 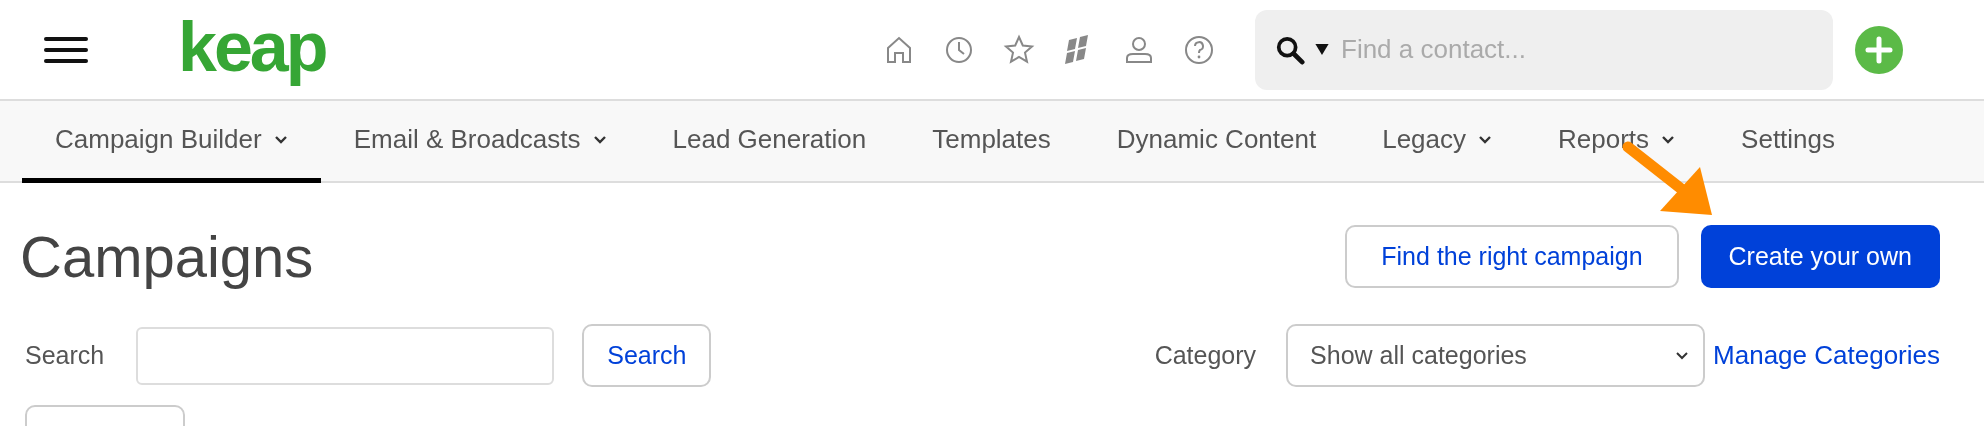 What do you see at coordinates (1205, 355) in the screenshot?
I see `category-label: Category` at bounding box center [1205, 355].